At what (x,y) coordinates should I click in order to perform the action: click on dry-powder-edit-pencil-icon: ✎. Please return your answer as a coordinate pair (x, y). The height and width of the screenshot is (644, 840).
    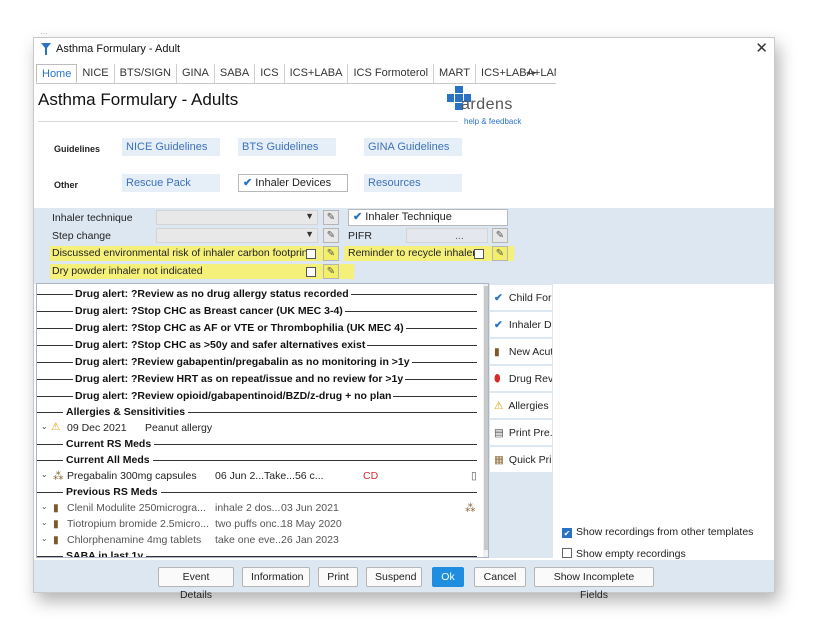
    Looking at the image, I should click on (331, 271).